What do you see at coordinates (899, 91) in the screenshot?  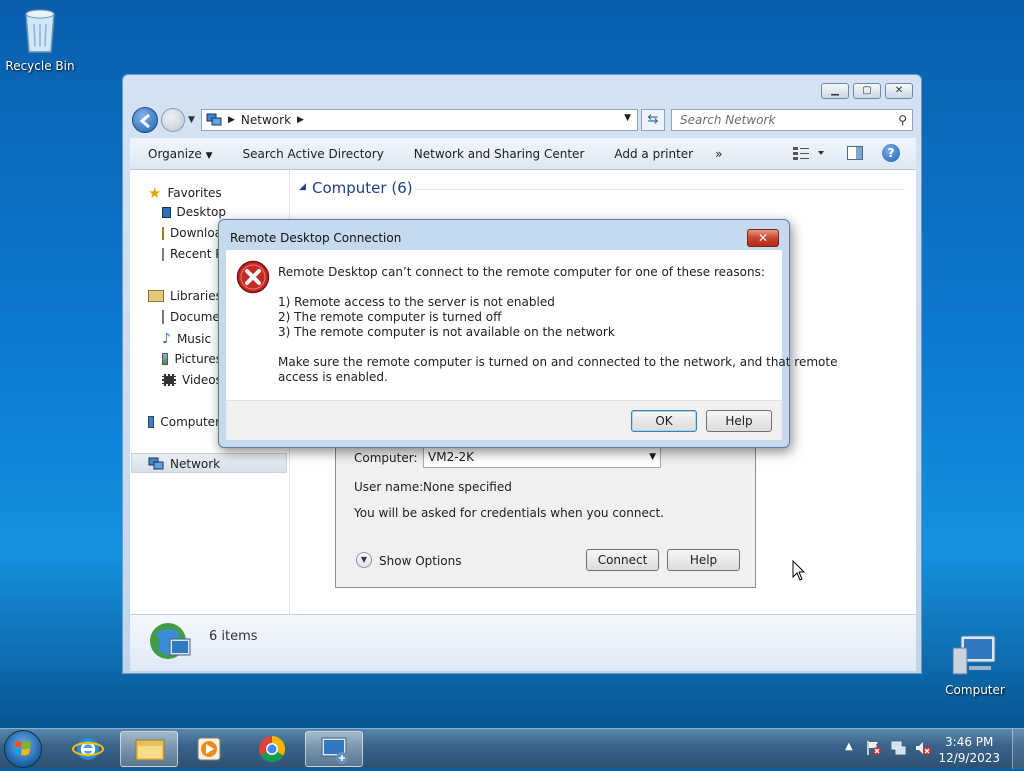 I see `close-window-button: ✕` at bounding box center [899, 91].